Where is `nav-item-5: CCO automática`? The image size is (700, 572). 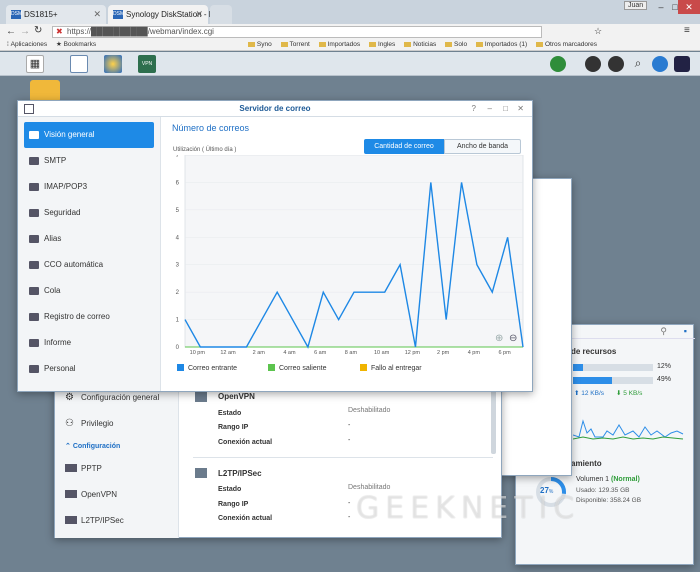 nav-item-5: CCO automática is located at coordinates (89, 265).